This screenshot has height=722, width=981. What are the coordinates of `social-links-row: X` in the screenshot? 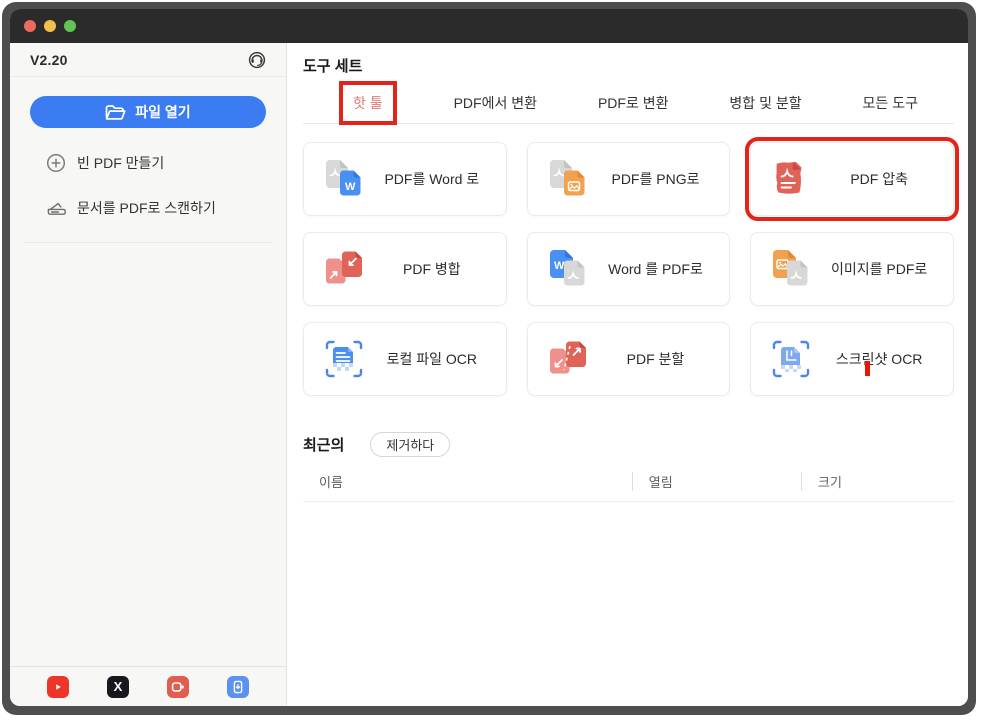 It's located at (148, 686).